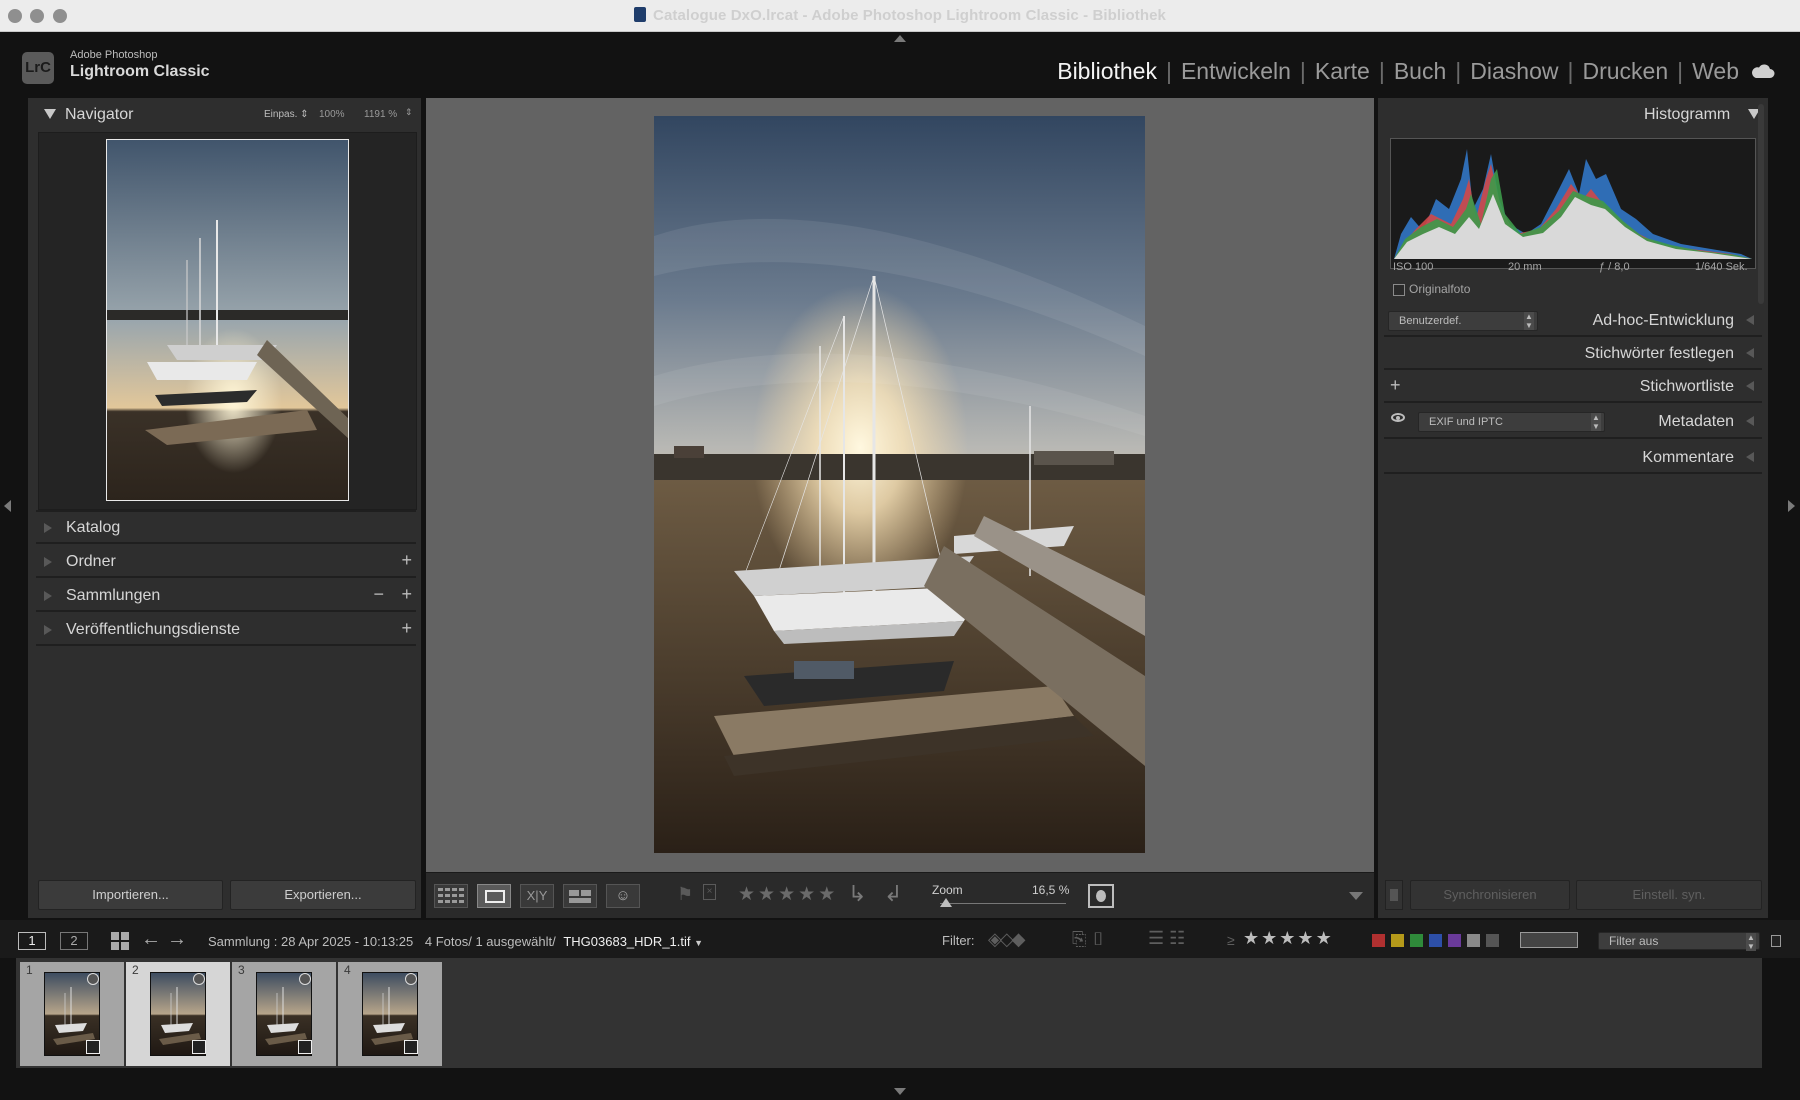  What do you see at coordinates (226, 596) in the screenshot?
I see `left-section-3: Sammlungen − +` at bounding box center [226, 596].